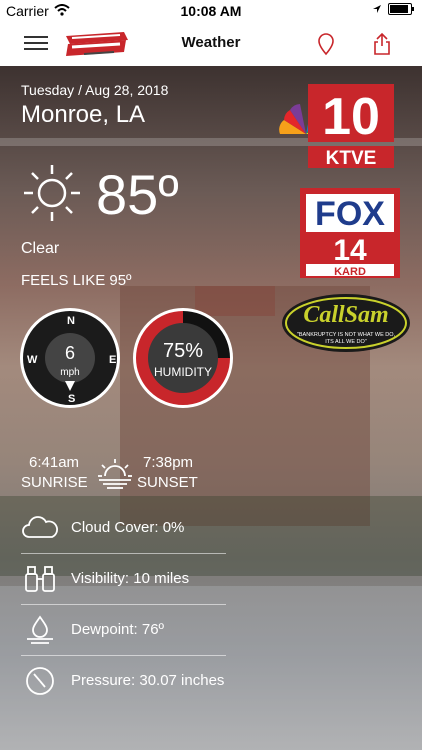 This screenshot has height=750, width=422. Describe the element at coordinates (40, 681) in the screenshot. I see `pressure-gauge-icon` at that location.